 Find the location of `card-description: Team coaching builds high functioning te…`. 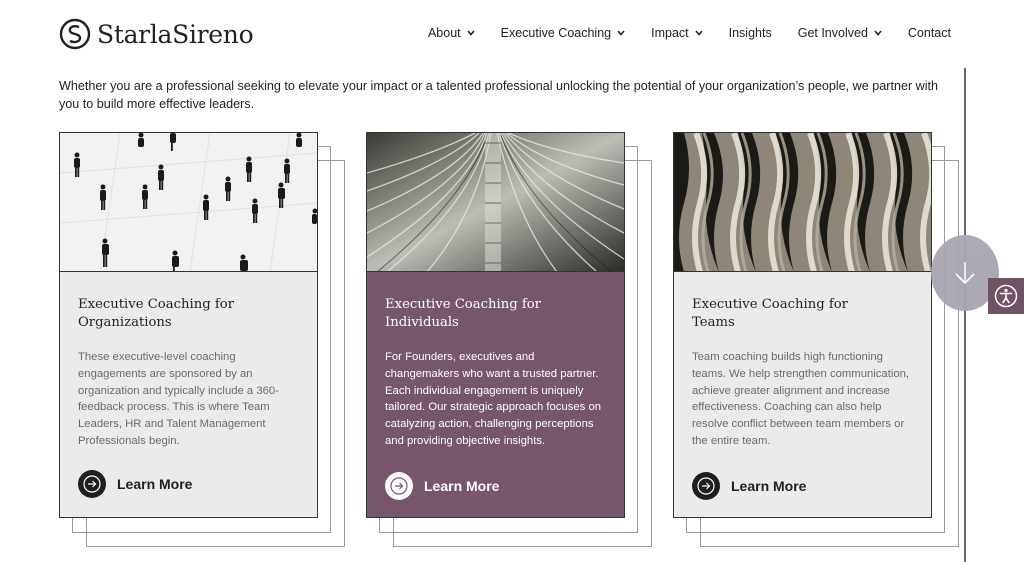

card-description: Team coaching builds high functioning te… is located at coordinates (801, 399).